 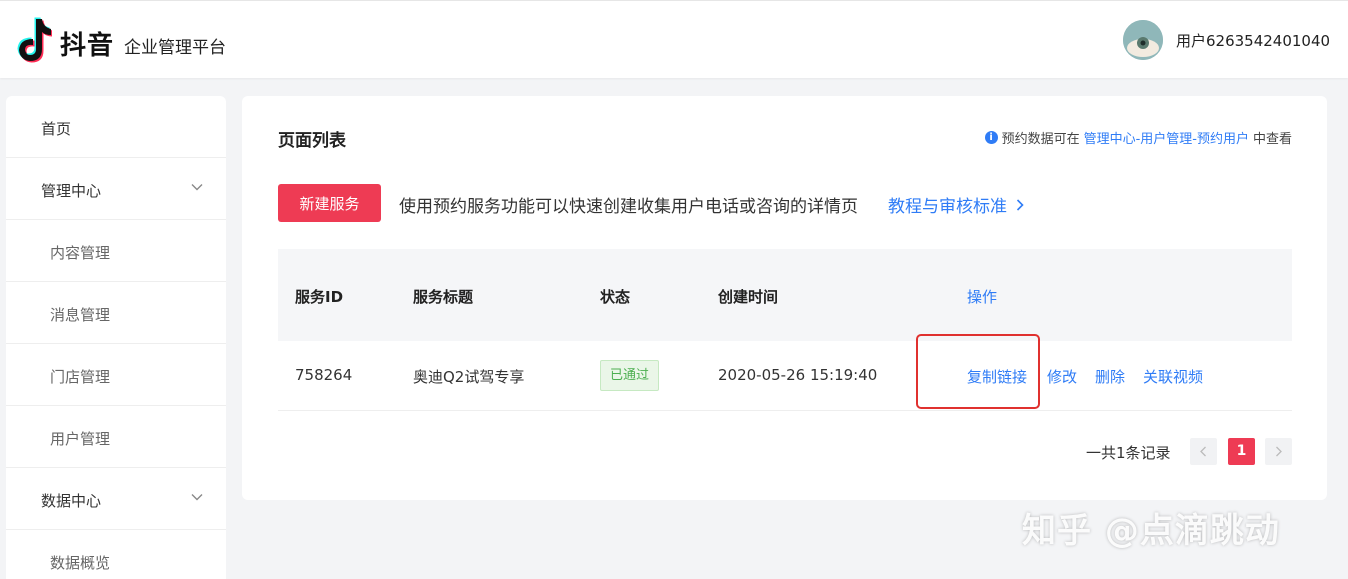 What do you see at coordinates (87, 46) in the screenshot?
I see `brand-name: 抖音` at bounding box center [87, 46].